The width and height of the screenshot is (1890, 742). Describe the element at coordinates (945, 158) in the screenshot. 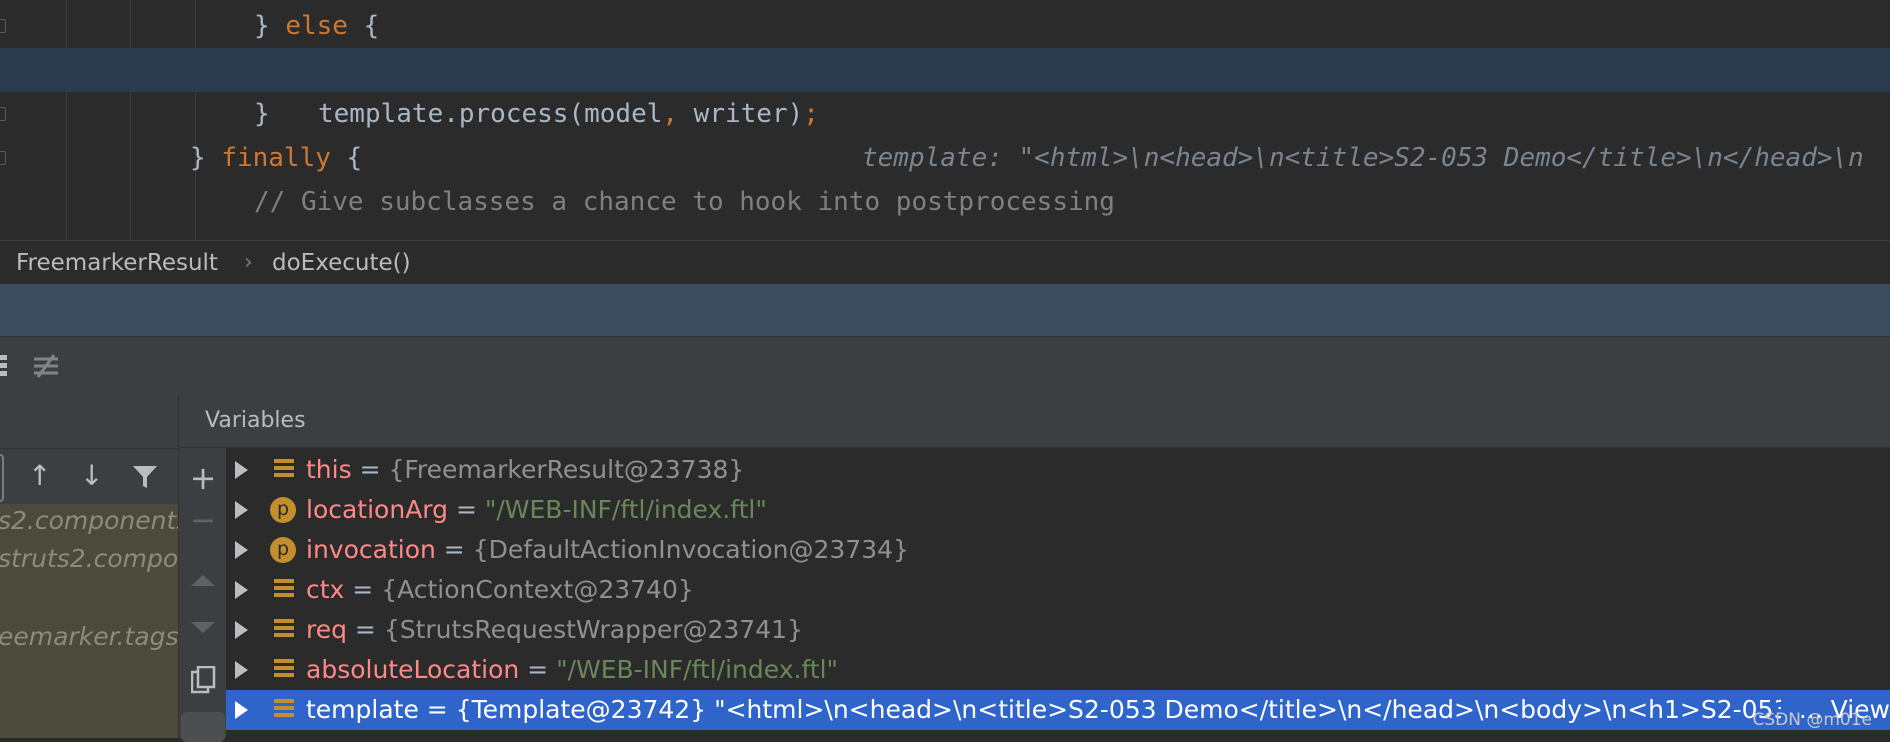

I see `code-line: } finally {` at that location.